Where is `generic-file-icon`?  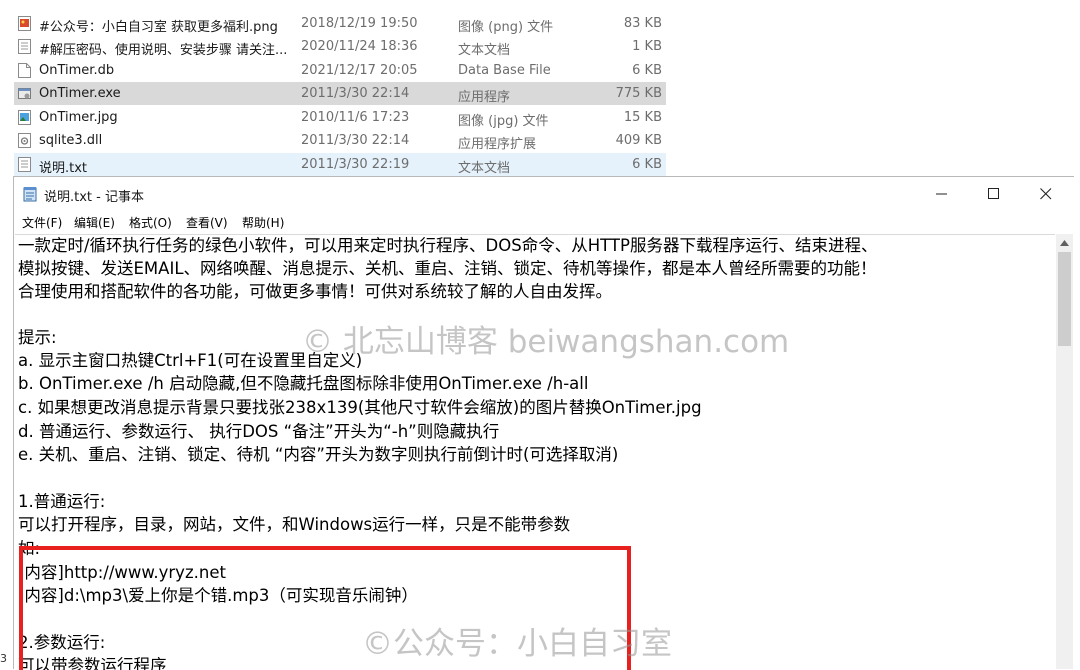 generic-file-icon is located at coordinates (24, 70).